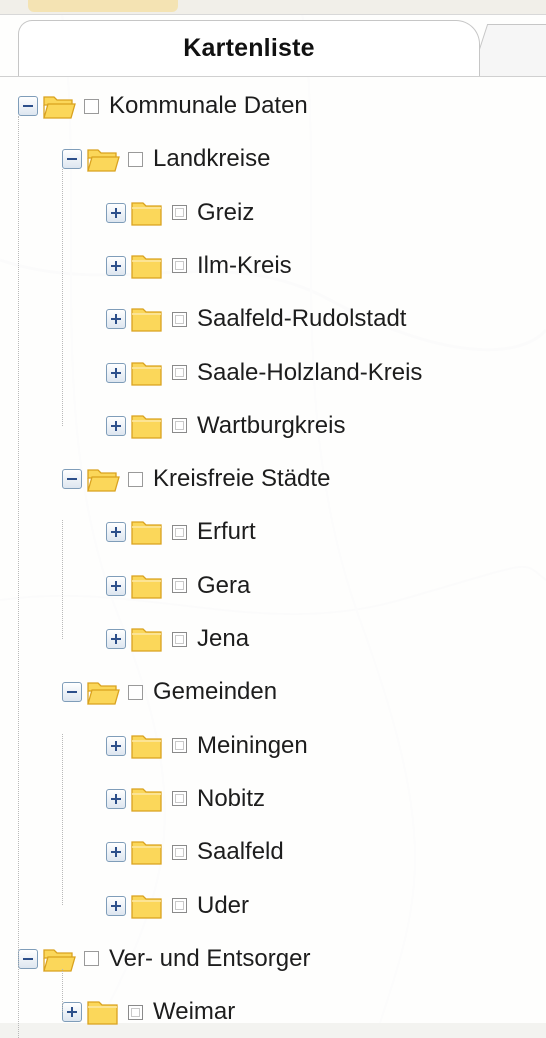  I want to click on tree-node-label: Uder, so click(223, 905).